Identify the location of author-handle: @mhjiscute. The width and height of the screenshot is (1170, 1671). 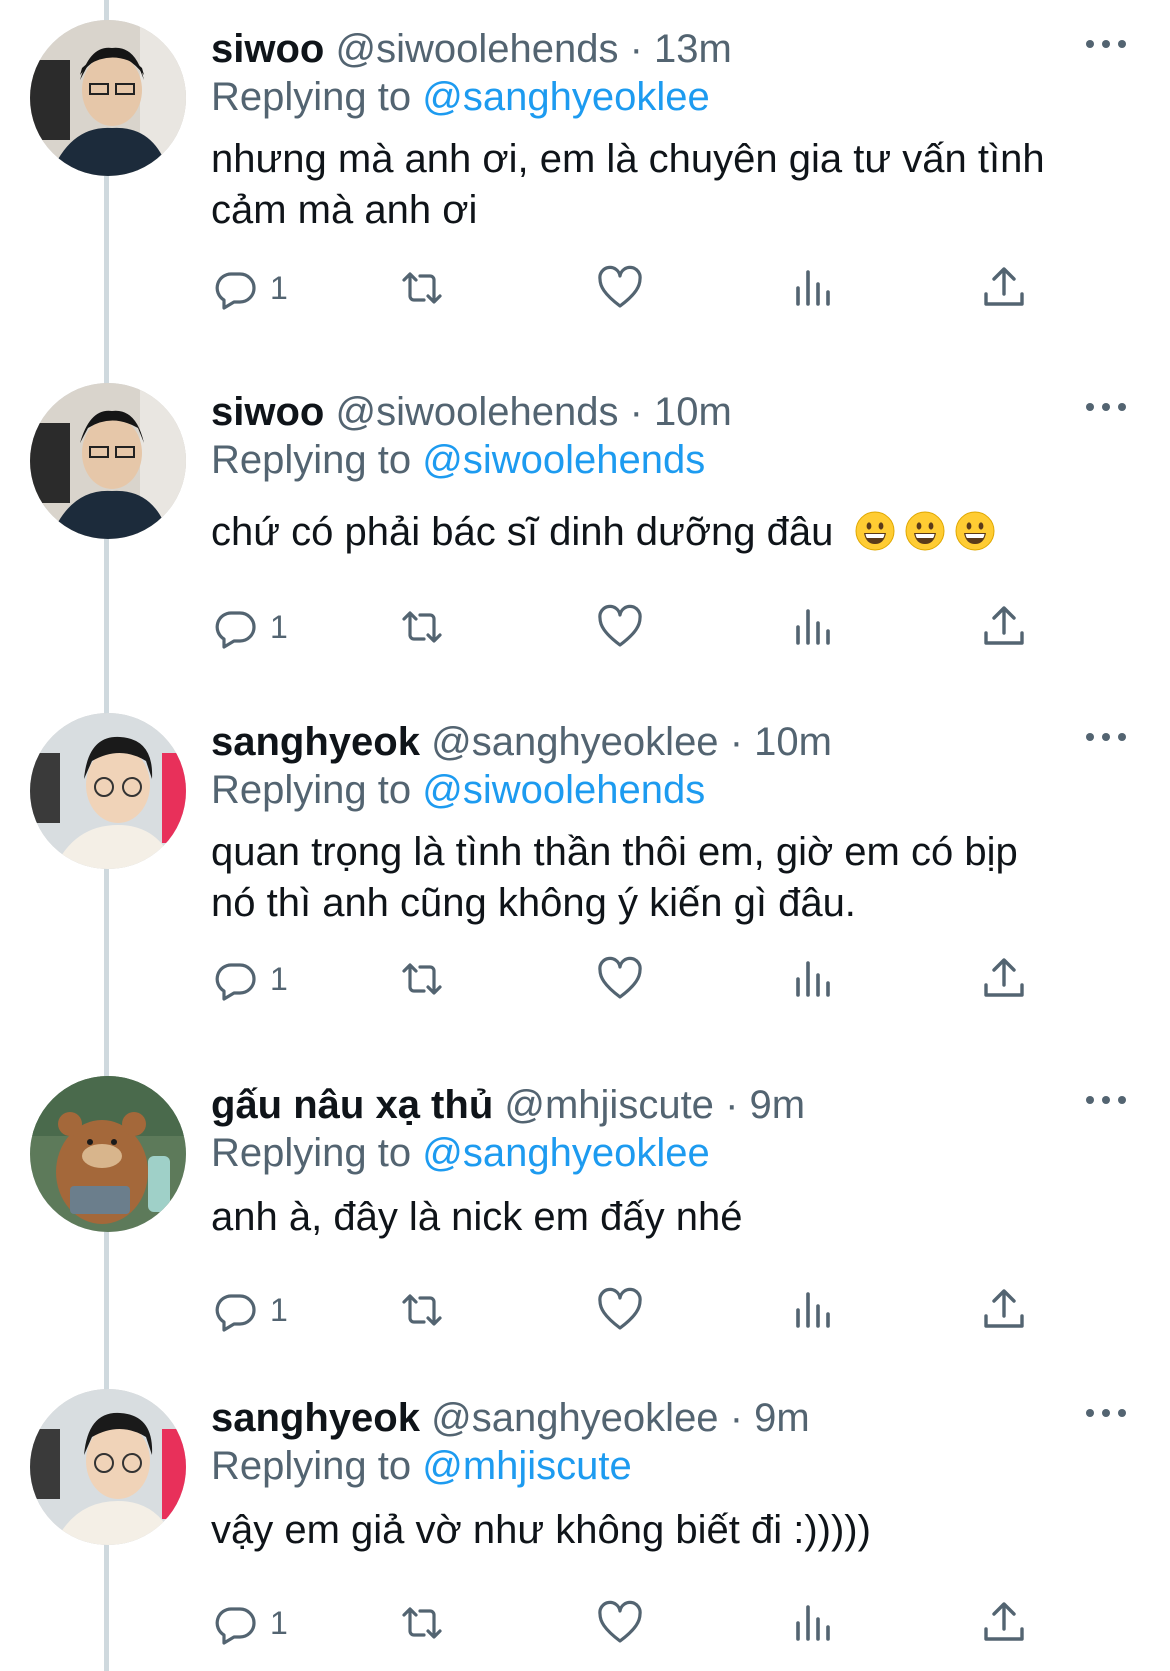
(609, 1105).